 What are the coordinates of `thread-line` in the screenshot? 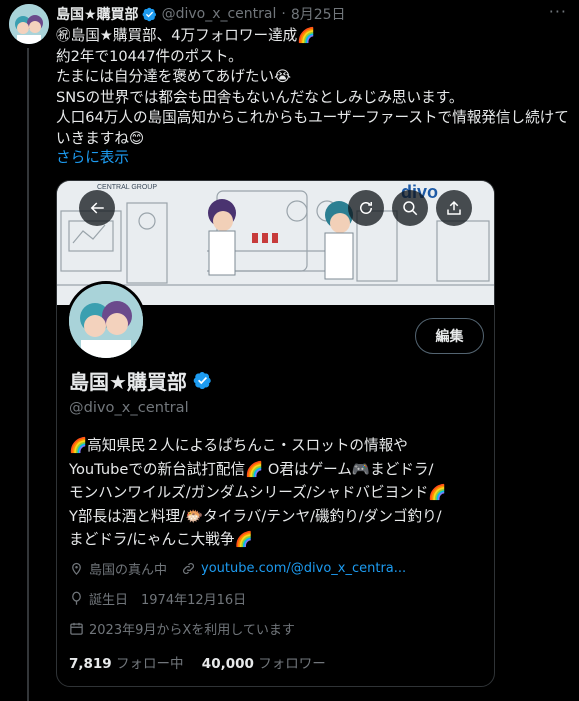 It's located at (28, 374).